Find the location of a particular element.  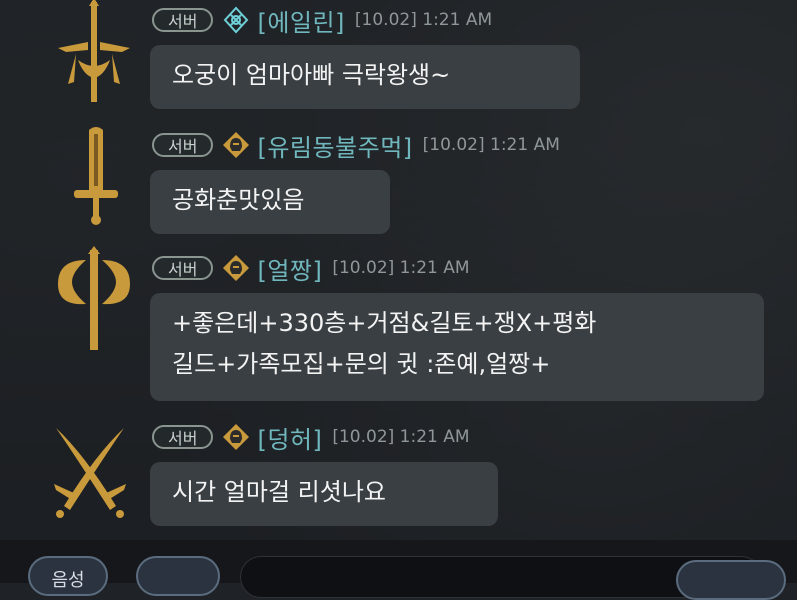

message-bubble: 공화춘맛있음 is located at coordinates (270, 202).